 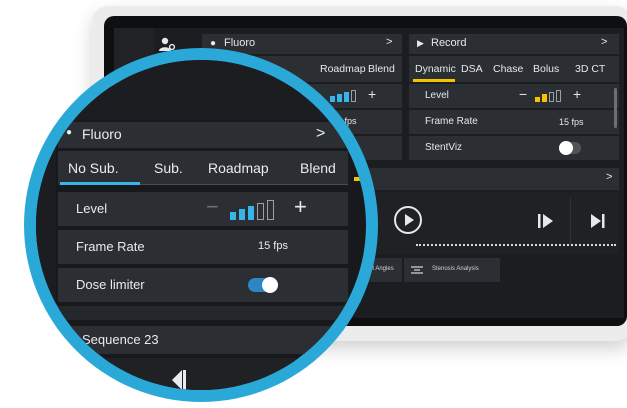 What do you see at coordinates (514, 122) in the screenshot?
I see `record-frame-row: Frame Rate 15 fps` at bounding box center [514, 122].